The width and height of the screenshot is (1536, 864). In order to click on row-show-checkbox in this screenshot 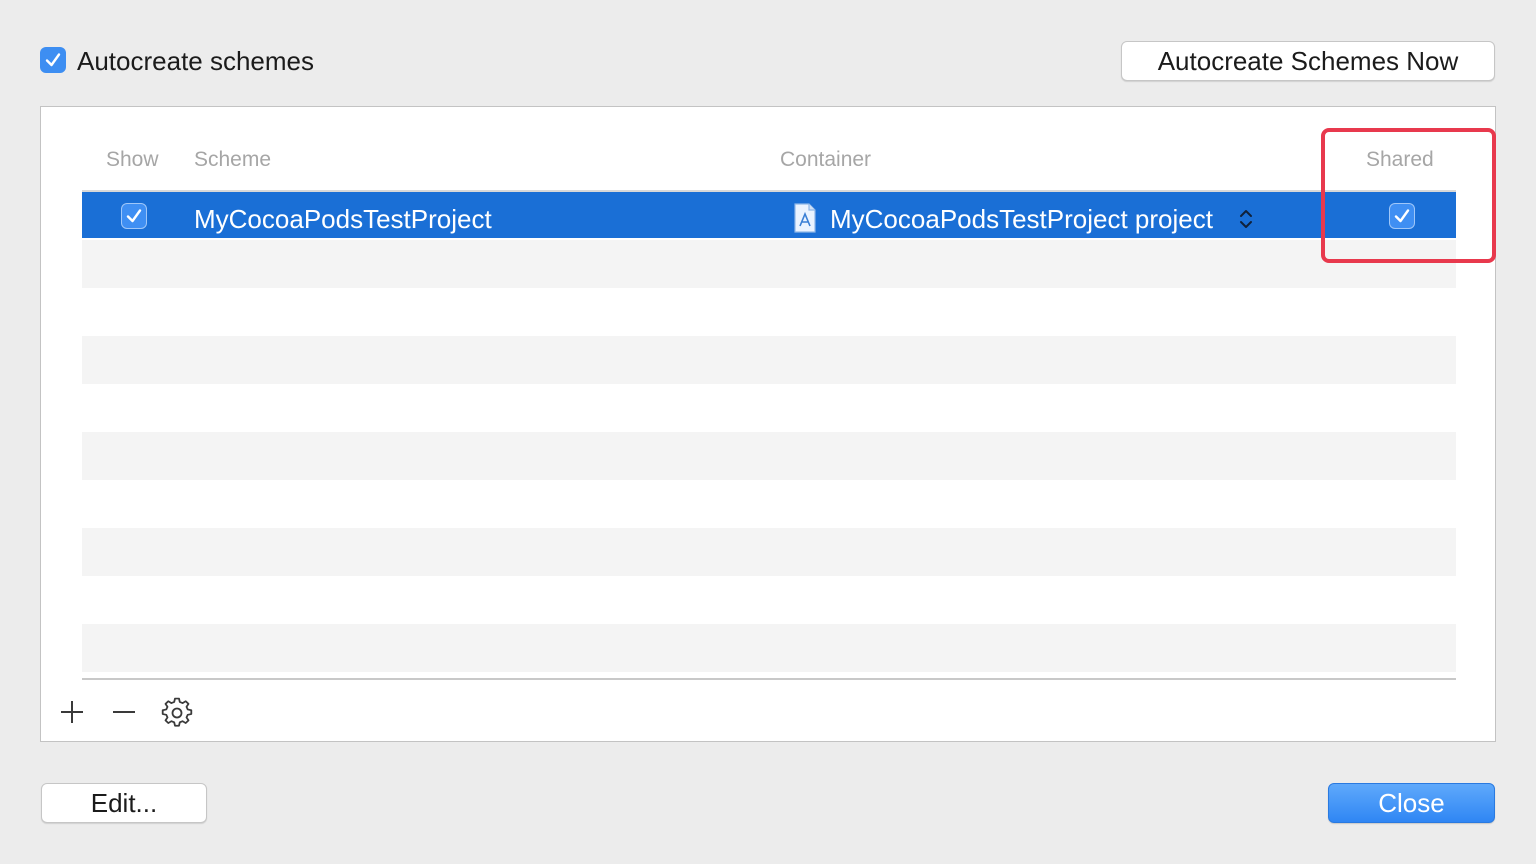, I will do `click(134, 216)`.